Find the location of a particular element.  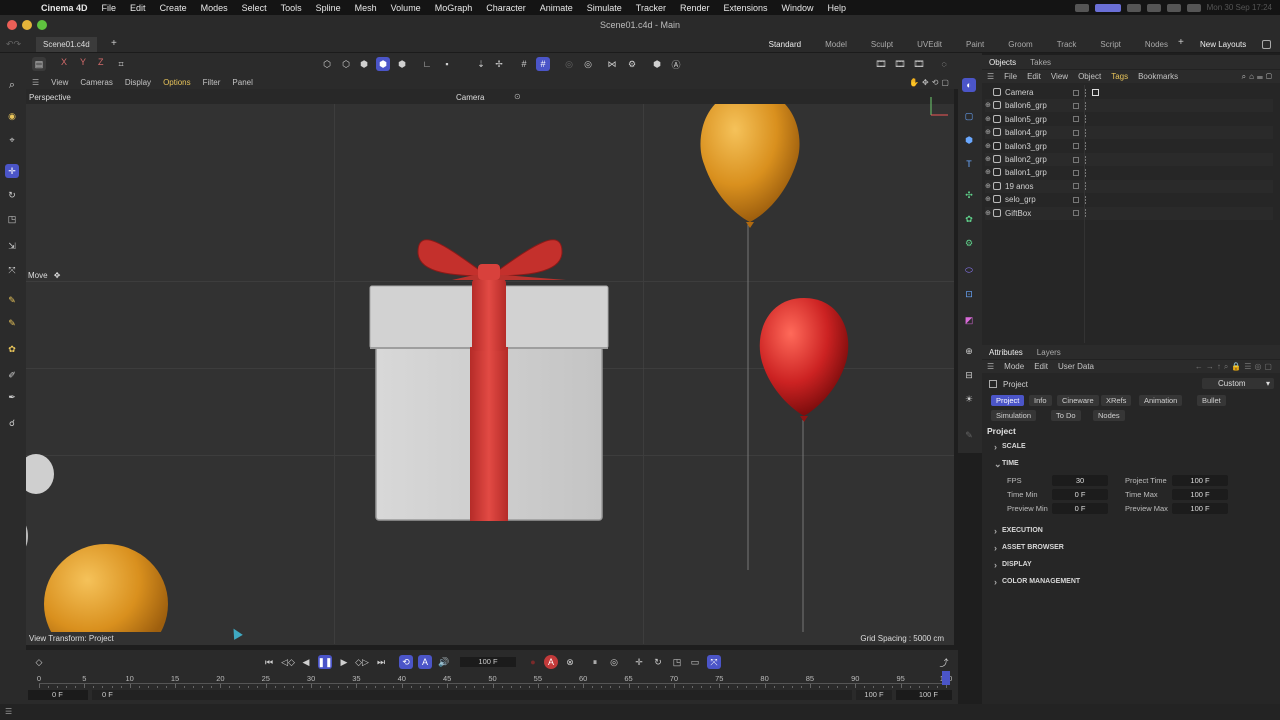

move-tool-icon: ✛ is located at coordinates (12, 171).